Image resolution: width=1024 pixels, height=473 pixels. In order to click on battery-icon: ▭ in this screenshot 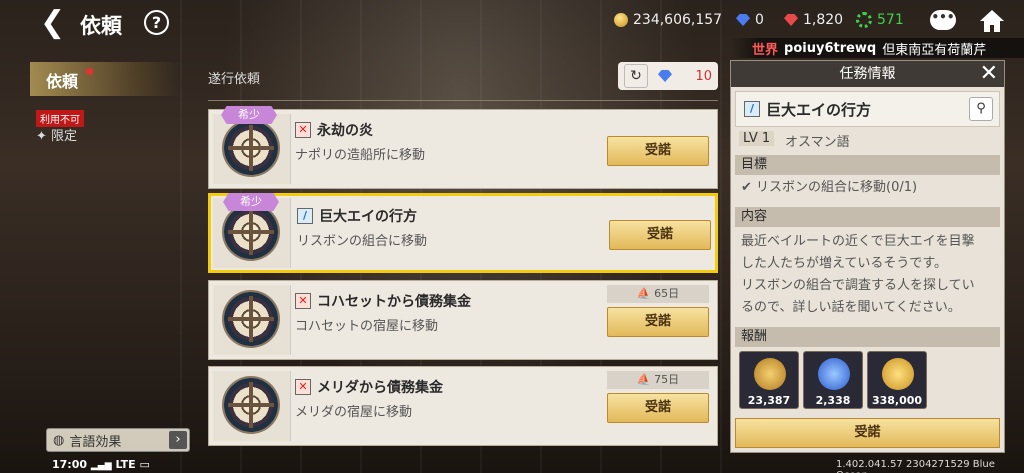, I will do `click(144, 464)`.